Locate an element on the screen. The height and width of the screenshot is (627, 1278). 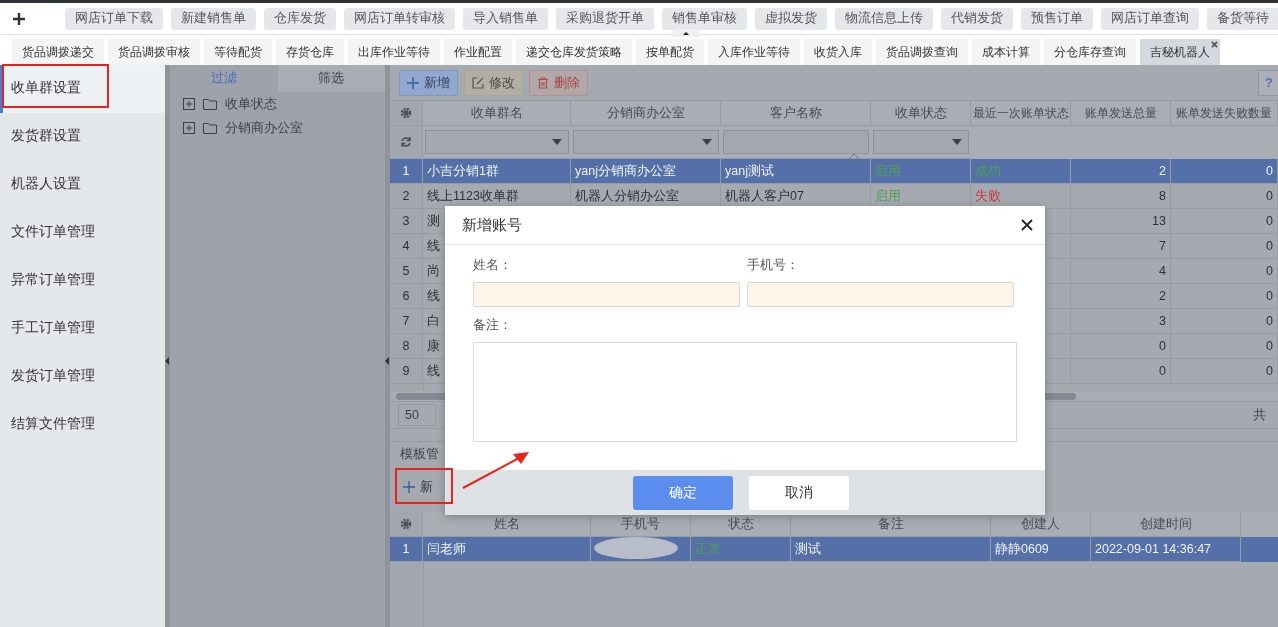
refresh-icon is located at coordinates (406, 142).